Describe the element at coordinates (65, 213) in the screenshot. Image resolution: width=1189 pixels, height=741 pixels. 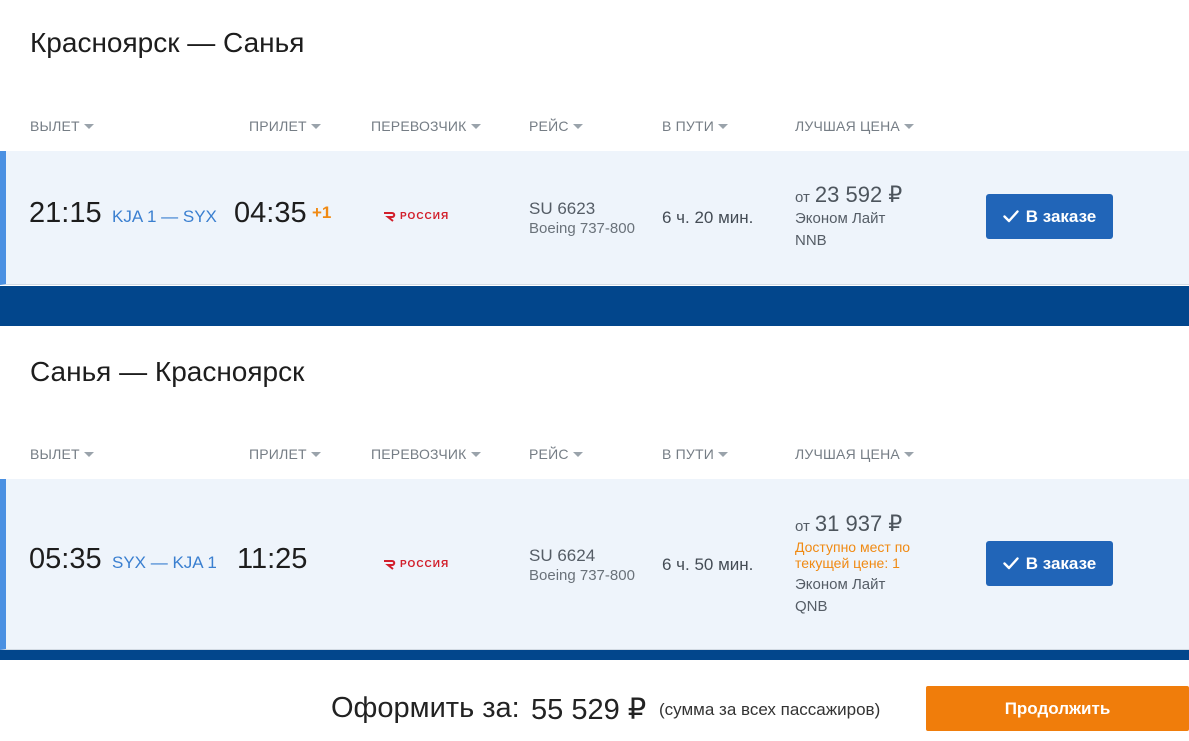
I see `departure-time: 21:15` at that location.